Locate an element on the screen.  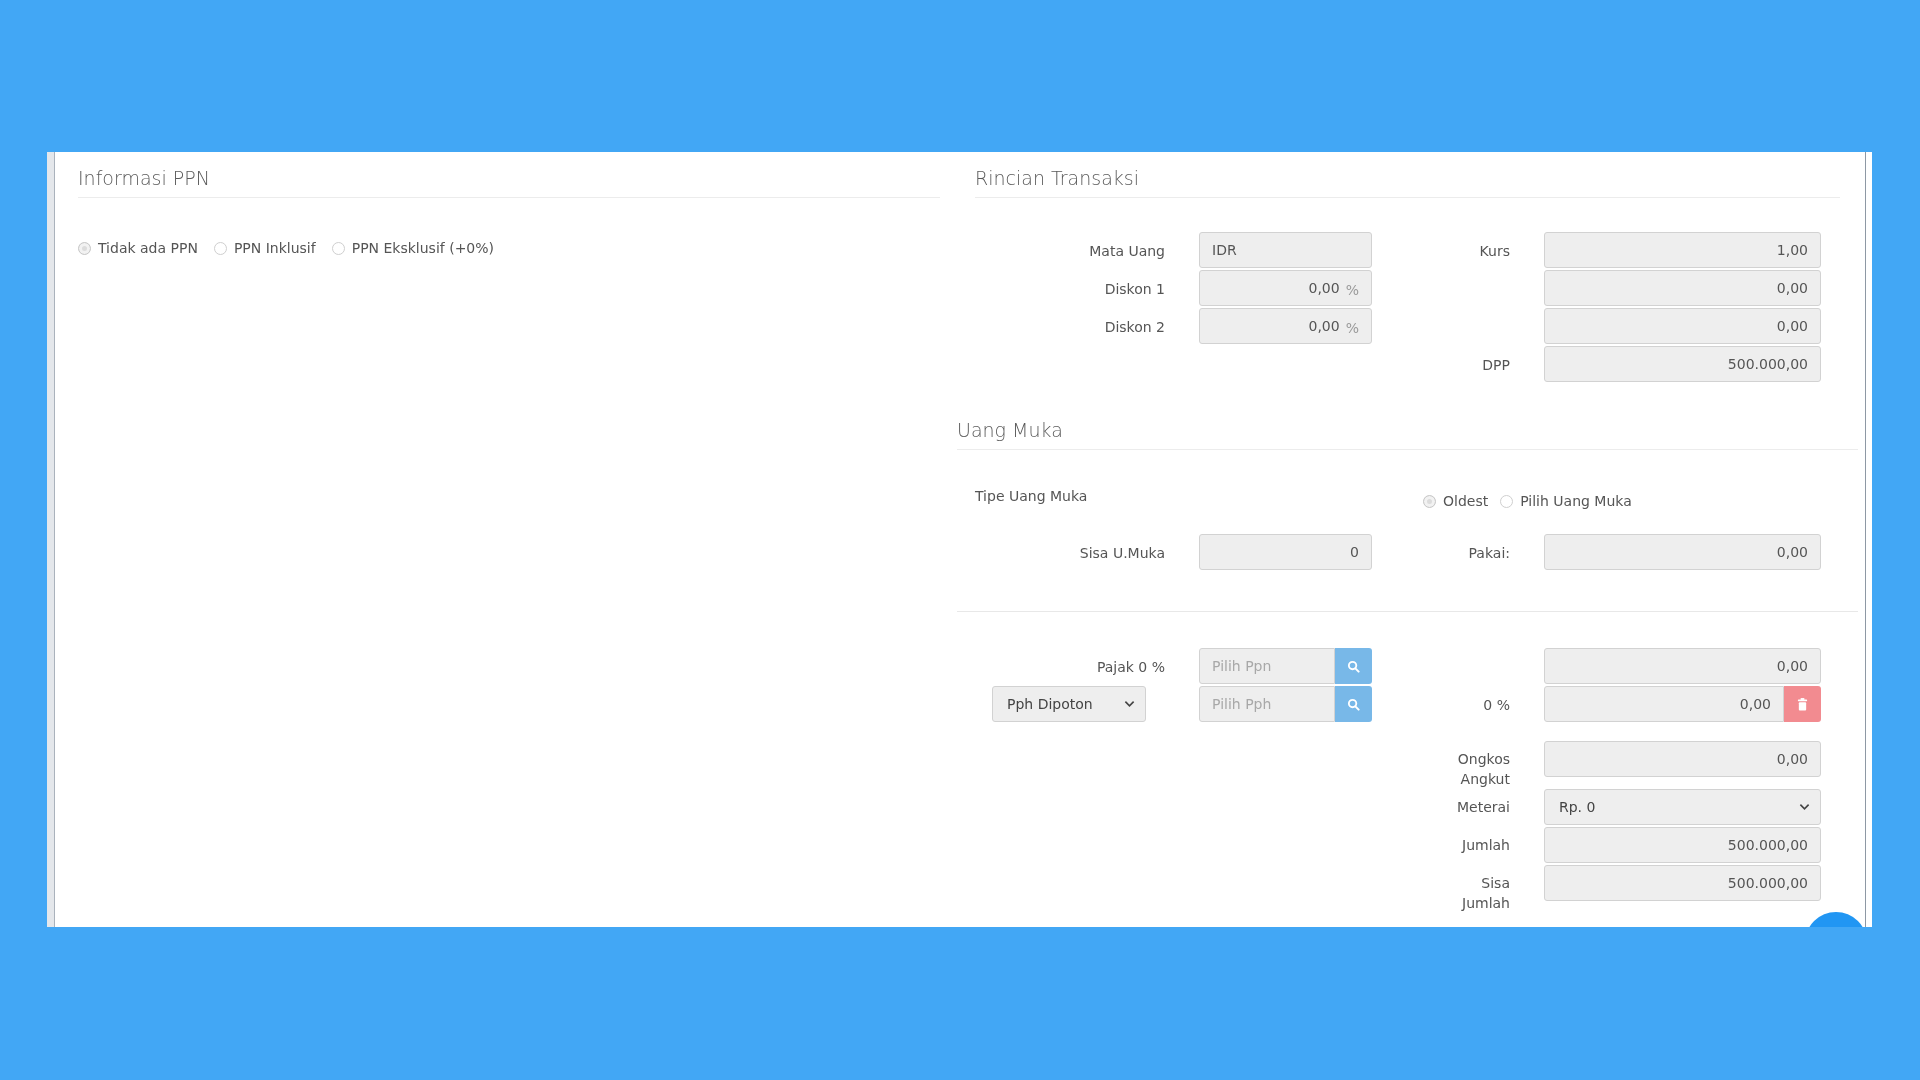
trash-icon is located at coordinates (1802, 704).